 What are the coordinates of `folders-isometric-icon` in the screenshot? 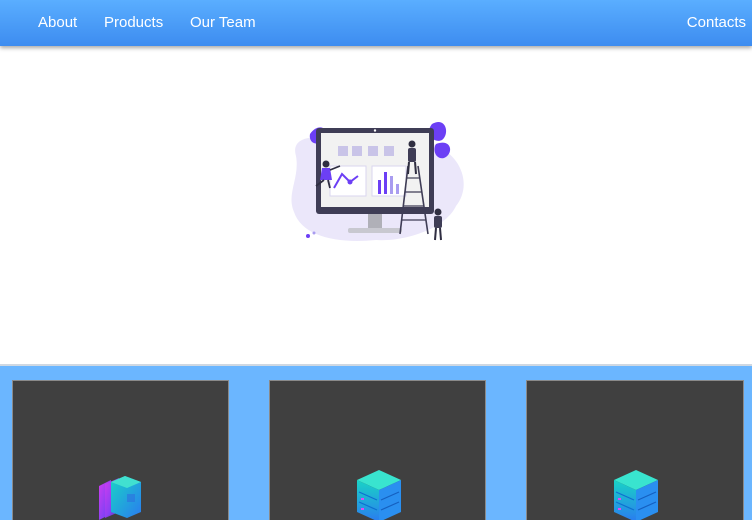 It's located at (120, 498).